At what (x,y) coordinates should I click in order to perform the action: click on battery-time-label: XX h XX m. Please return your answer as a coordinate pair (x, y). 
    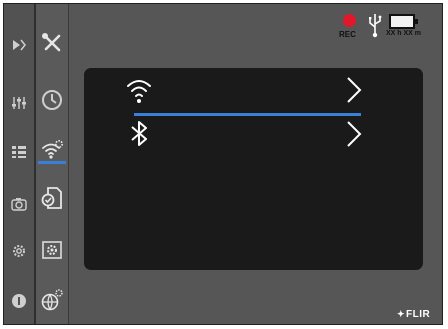
    Looking at the image, I should click on (404, 33).